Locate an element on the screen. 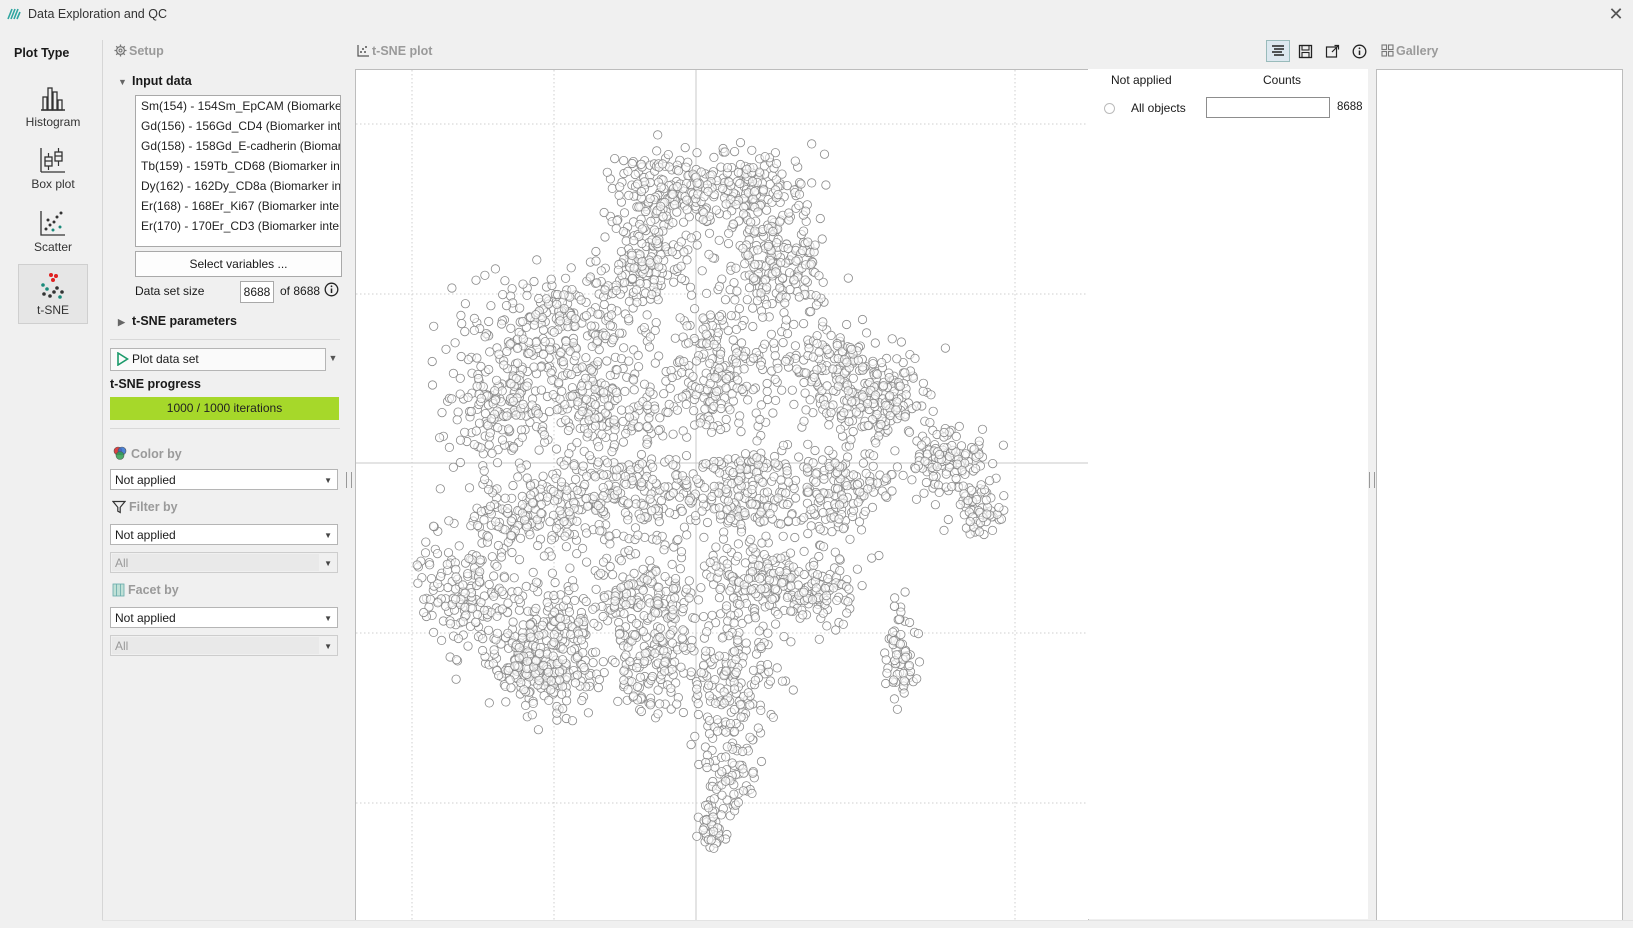 This screenshot has height=928, width=1633. plot-options-dropdown: ▼ is located at coordinates (333, 358).